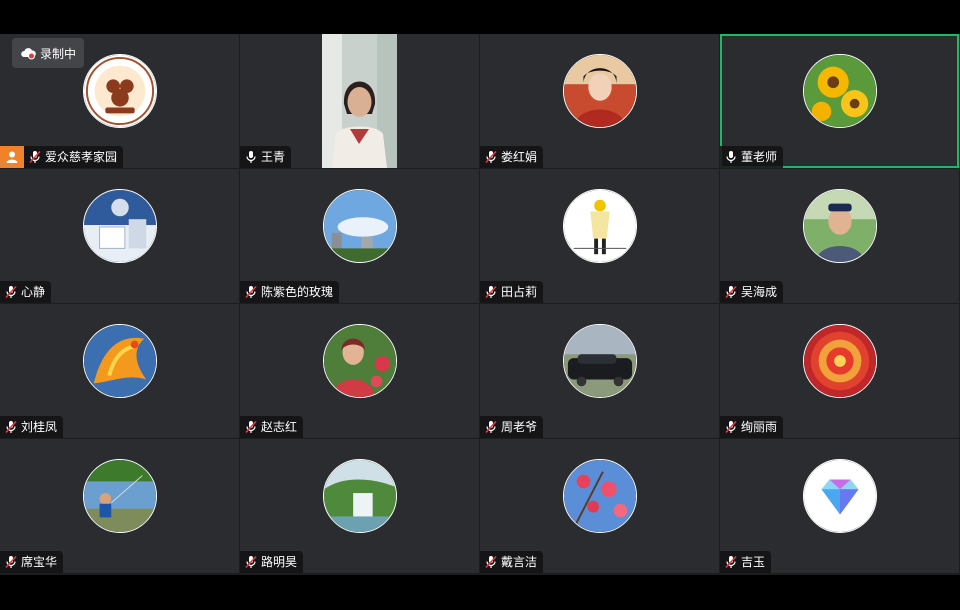 The width and height of the screenshot is (960, 610). Describe the element at coordinates (753, 562) in the screenshot. I see `participant-name: 吉玉` at that location.